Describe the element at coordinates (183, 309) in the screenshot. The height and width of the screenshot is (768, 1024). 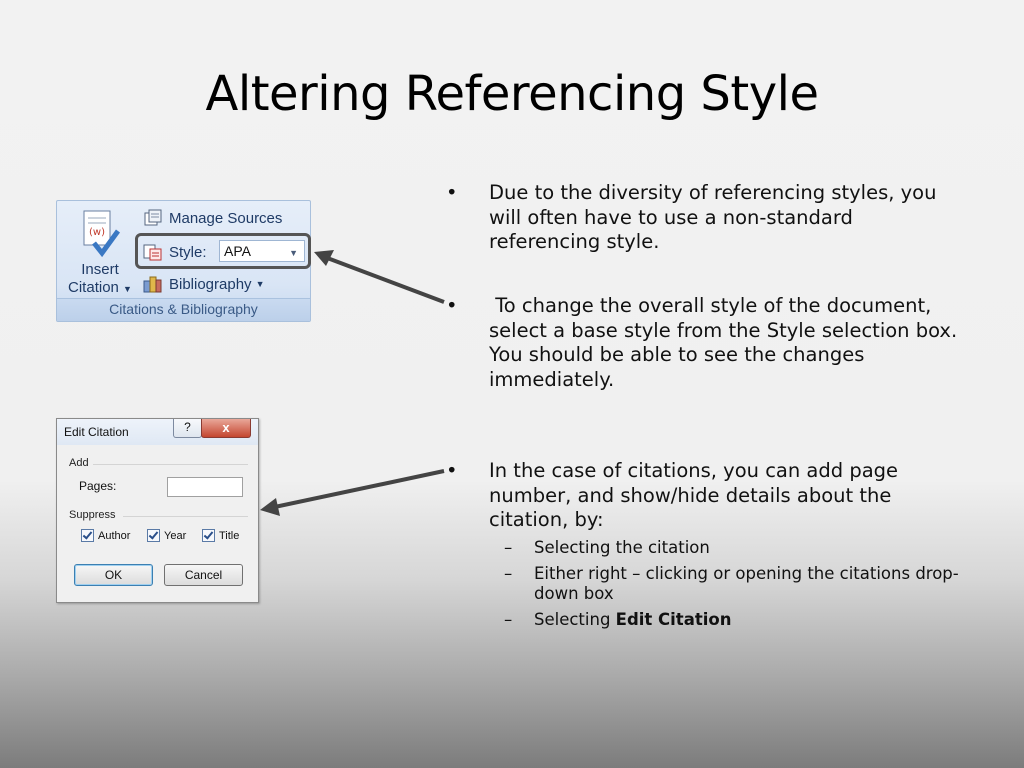
I see `ribbon-group-label: Citations & Bibliography` at that location.